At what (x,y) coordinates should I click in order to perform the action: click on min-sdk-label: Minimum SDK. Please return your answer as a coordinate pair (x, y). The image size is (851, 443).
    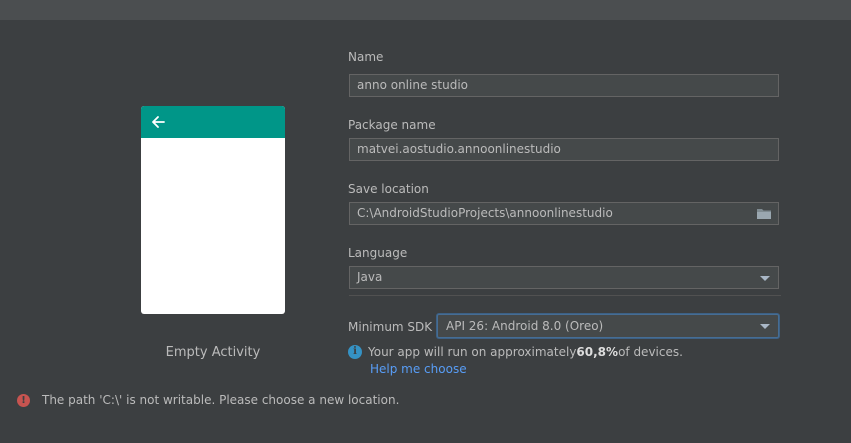
    Looking at the image, I should click on (390, 327).